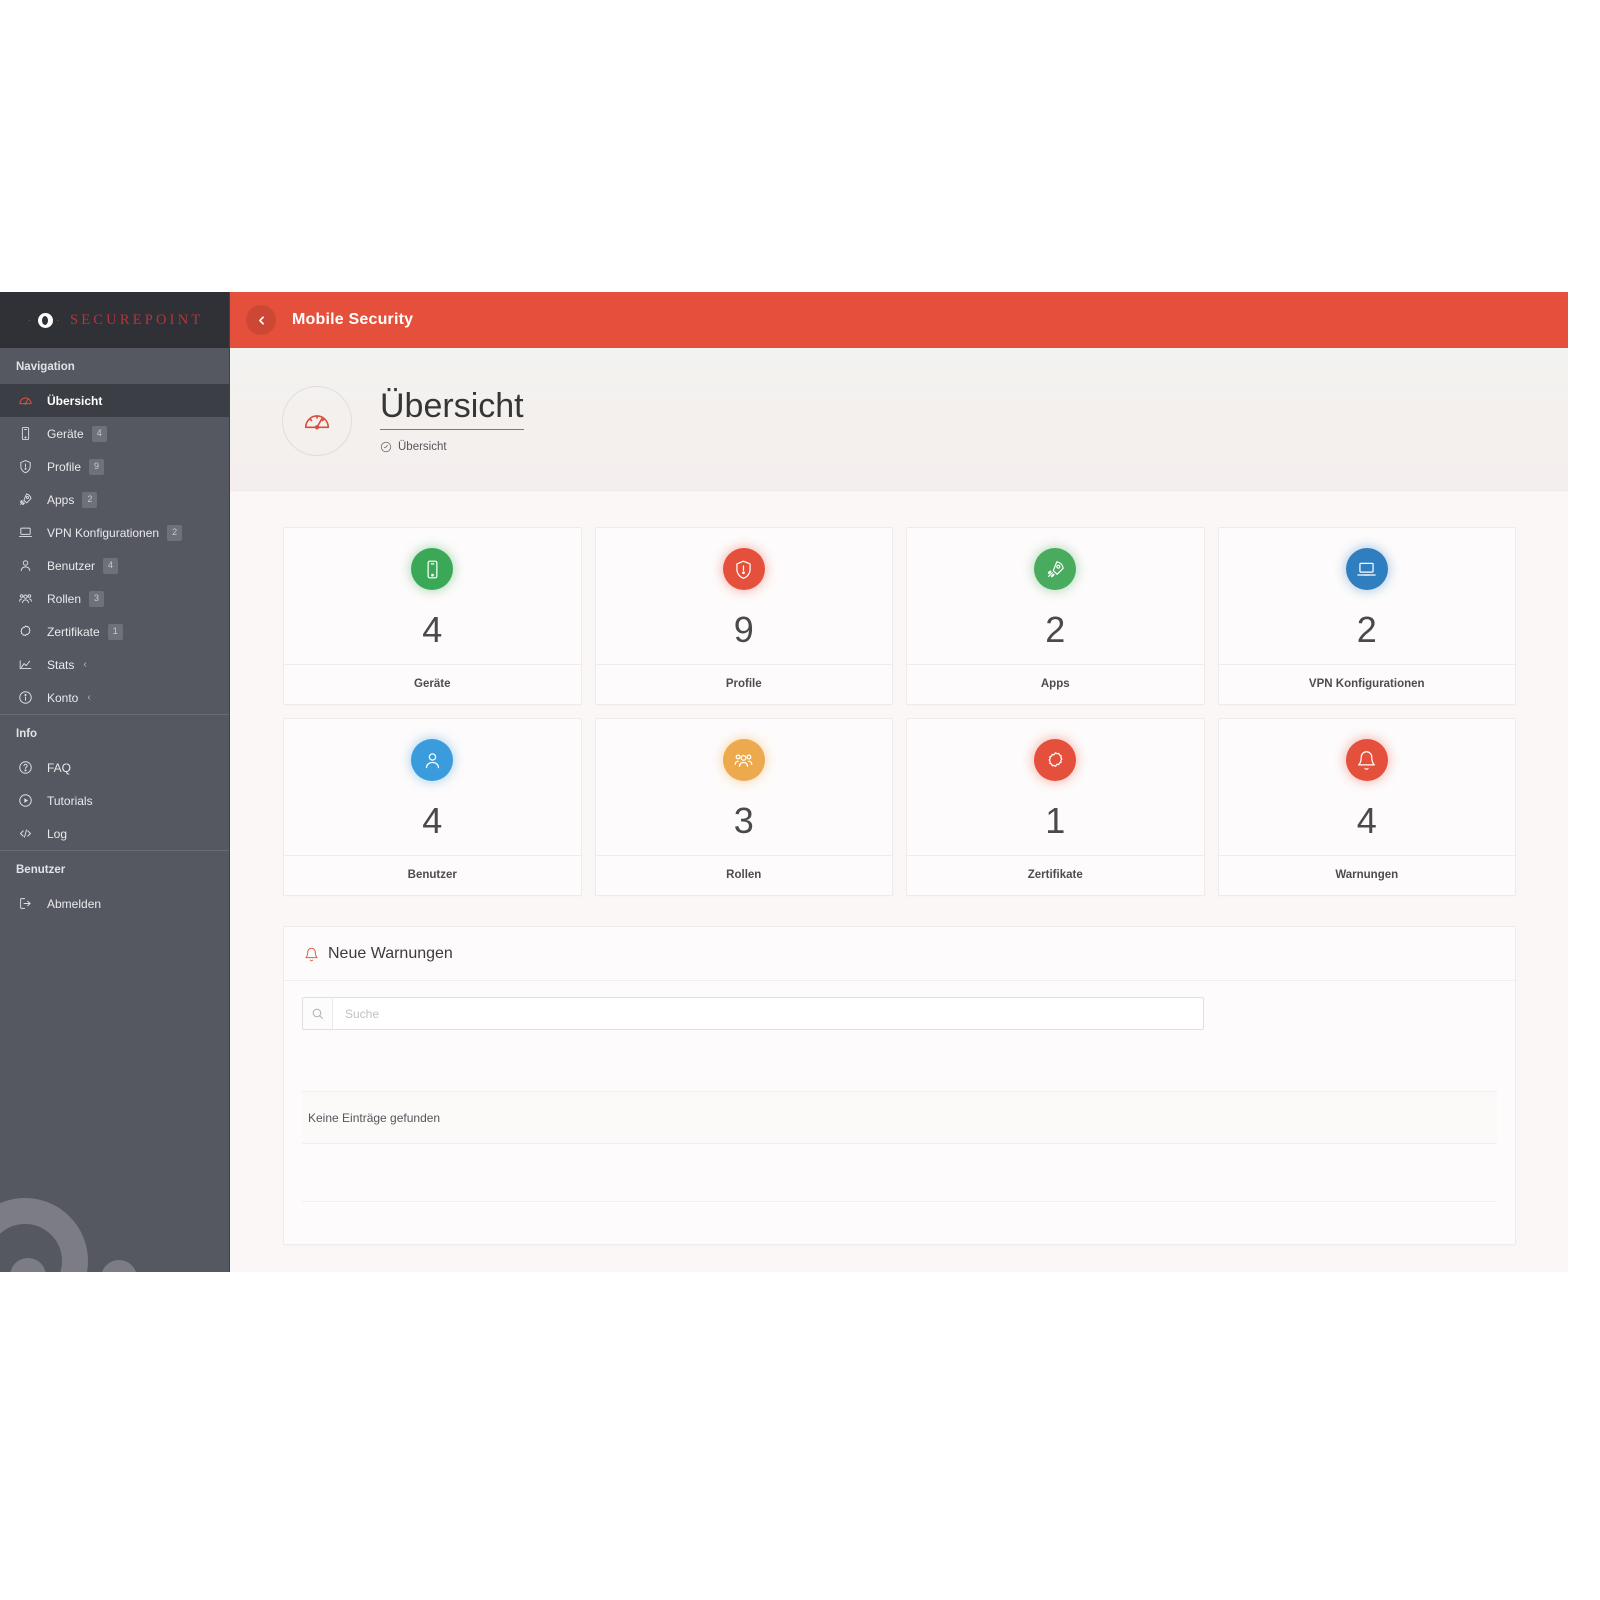  What do you see at coordinates (103, 532) in the screenshot?
I see `sidebar-item-label: VPN Konfigurationen` at bounding box center [103, 532].